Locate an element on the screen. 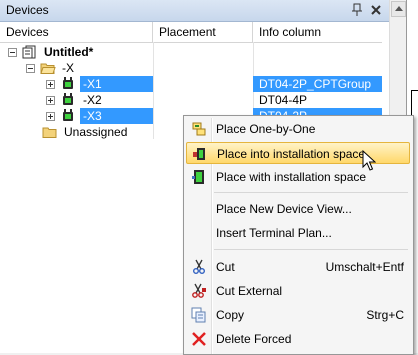 The height and width of the screenshot is (355, 418). menu-label: Place into installation space is located at coordinates (291, 154).